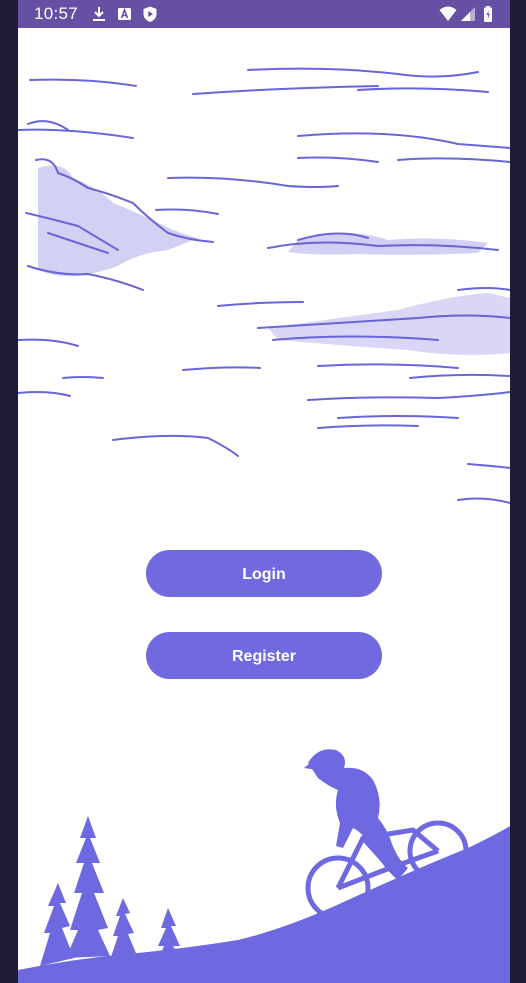  I want to click on wifi-icon, so click(448, 13).